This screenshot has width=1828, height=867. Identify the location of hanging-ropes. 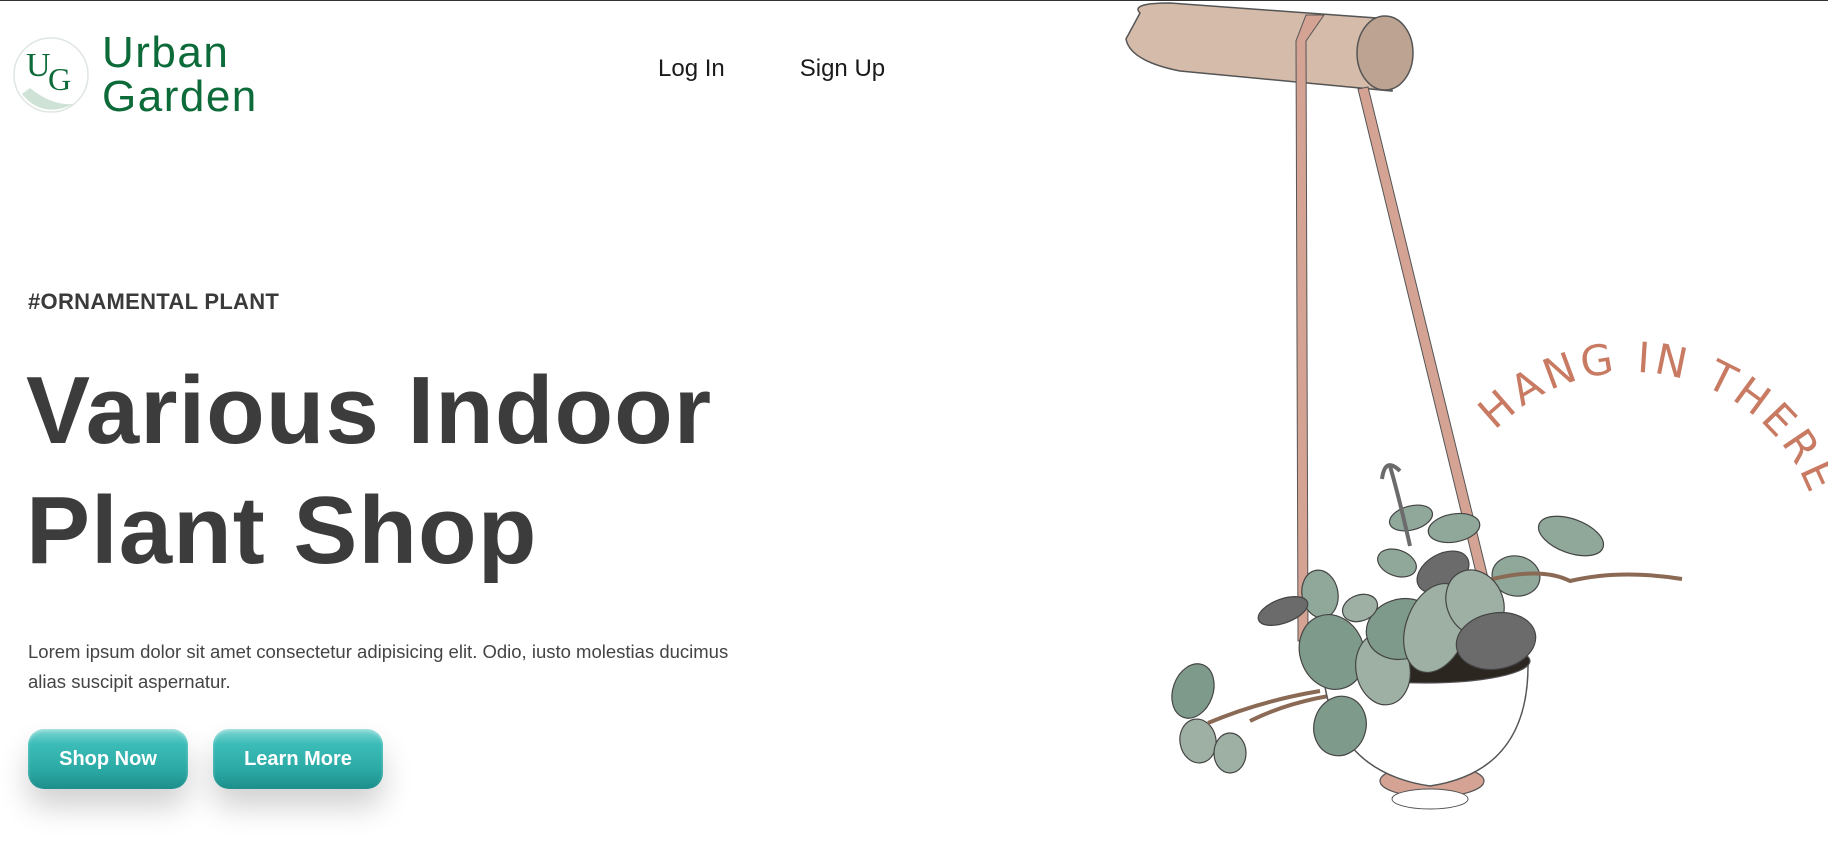
(1393, 328).